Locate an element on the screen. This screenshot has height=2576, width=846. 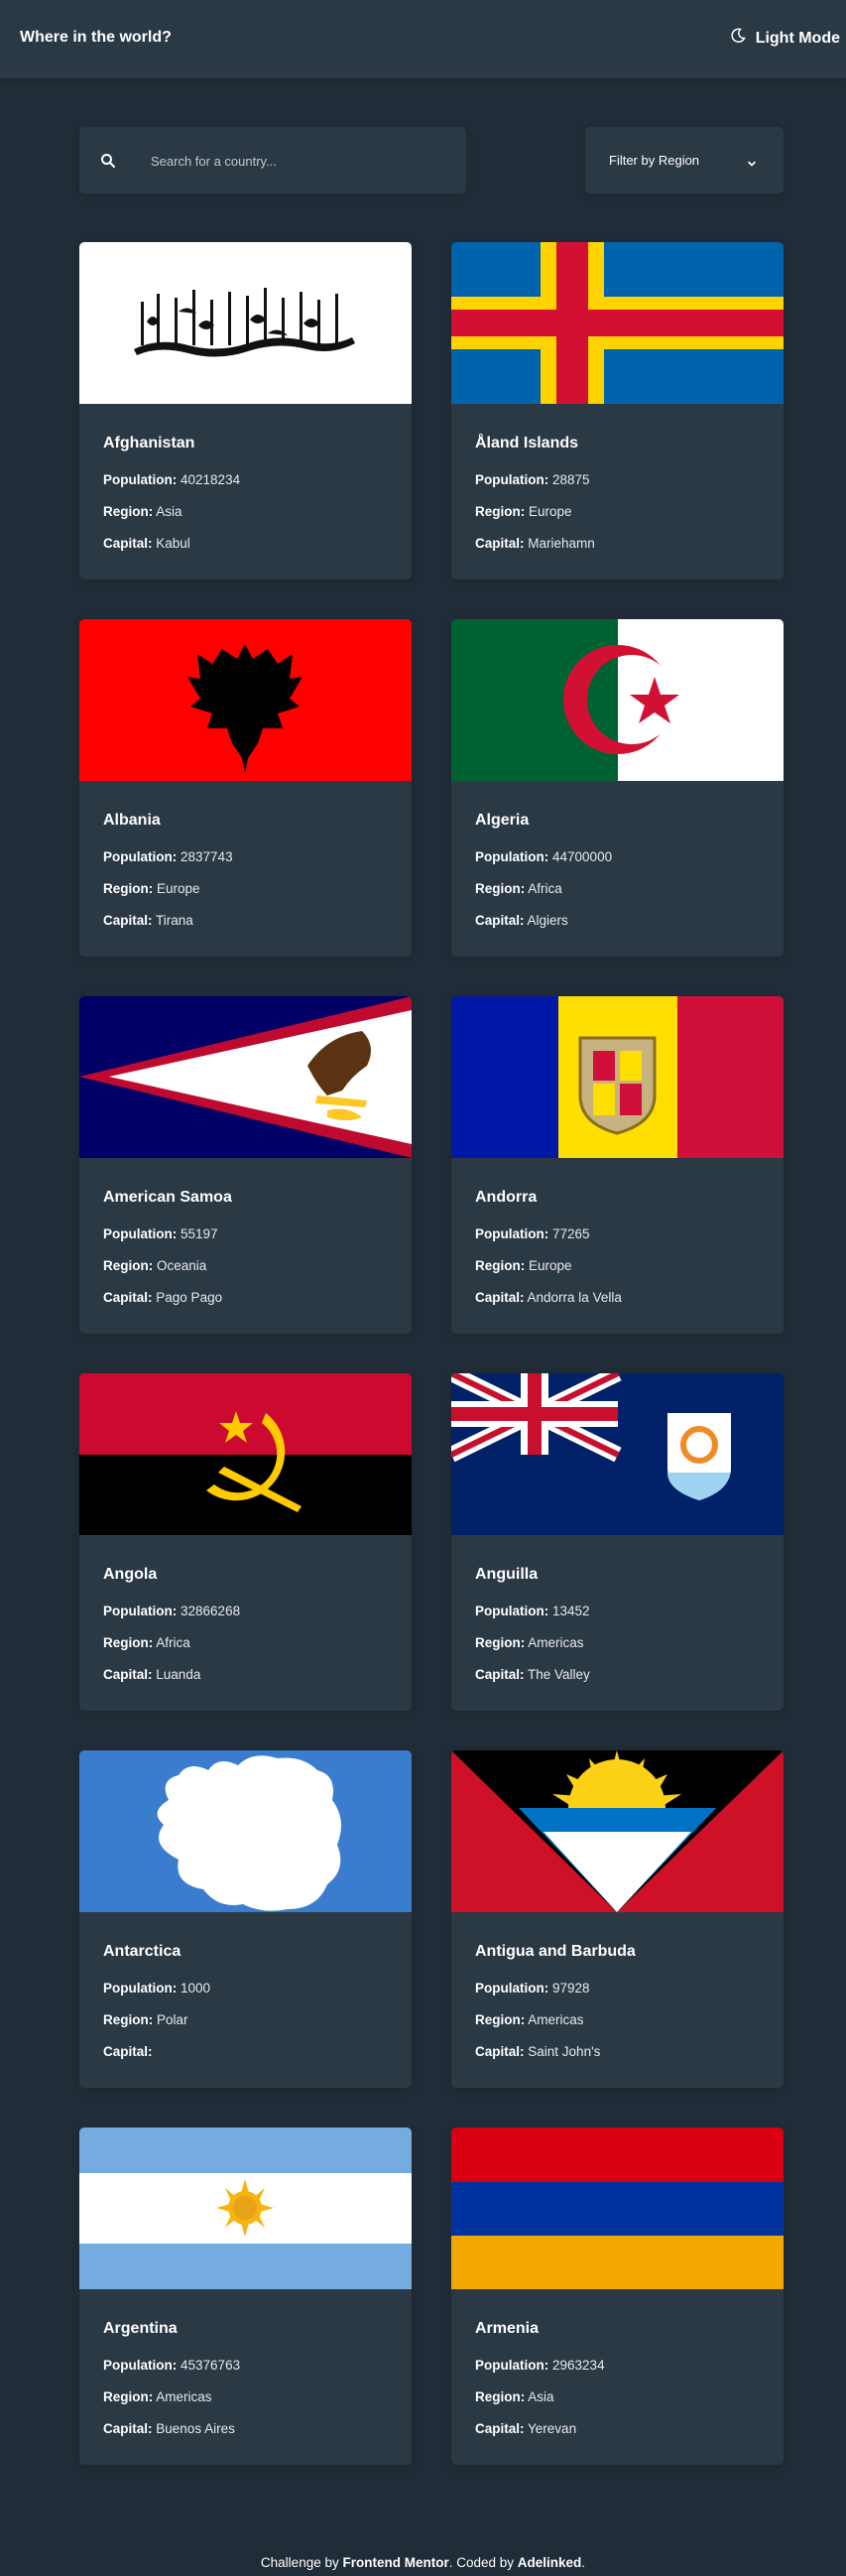
flag-antigua-and-barbuda is located at coordinates (617, 1831).